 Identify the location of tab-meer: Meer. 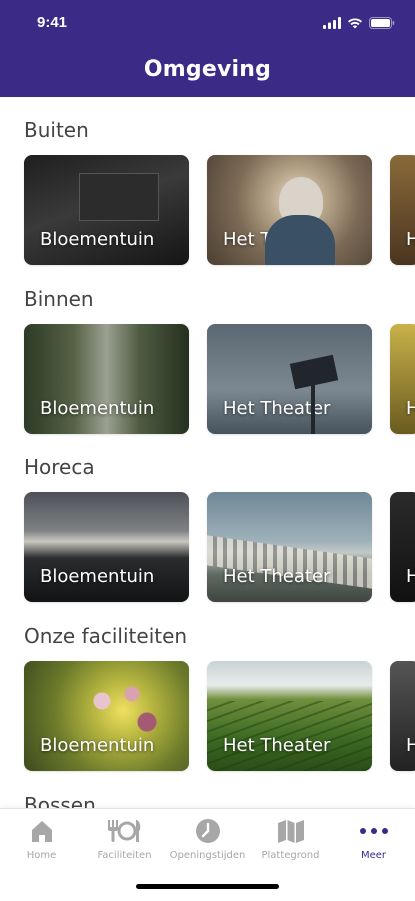
(373, 839).